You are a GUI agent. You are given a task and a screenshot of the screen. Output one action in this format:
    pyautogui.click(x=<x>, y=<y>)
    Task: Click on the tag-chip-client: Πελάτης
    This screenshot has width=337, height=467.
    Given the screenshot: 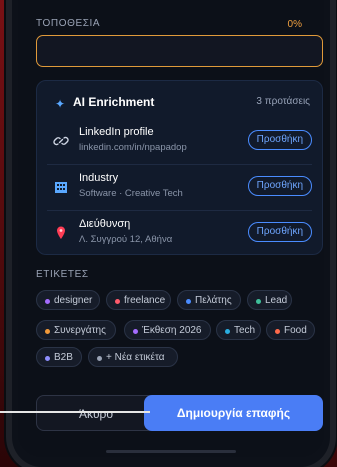 What is the action you would take?
    pyautogui.click(x=209, y=300)
    